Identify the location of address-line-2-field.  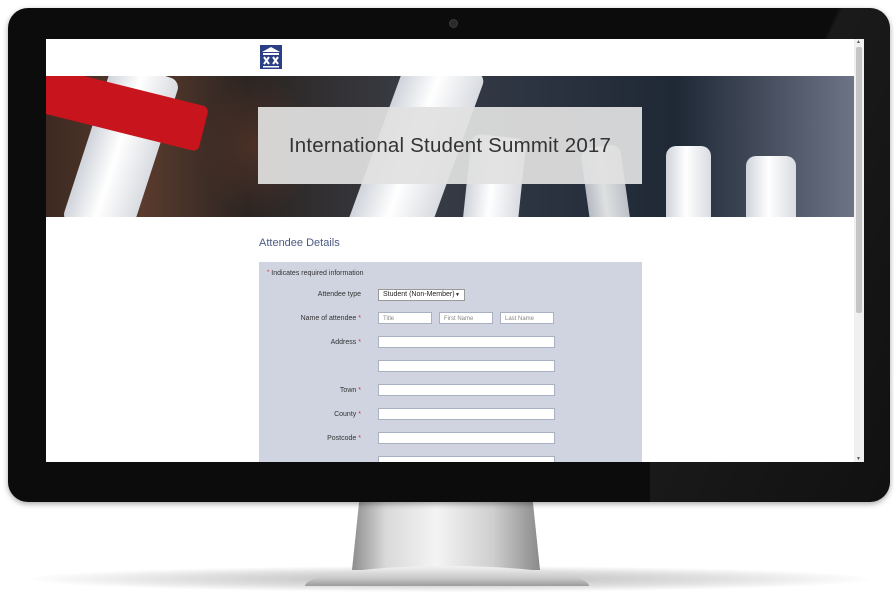
(466, 366).